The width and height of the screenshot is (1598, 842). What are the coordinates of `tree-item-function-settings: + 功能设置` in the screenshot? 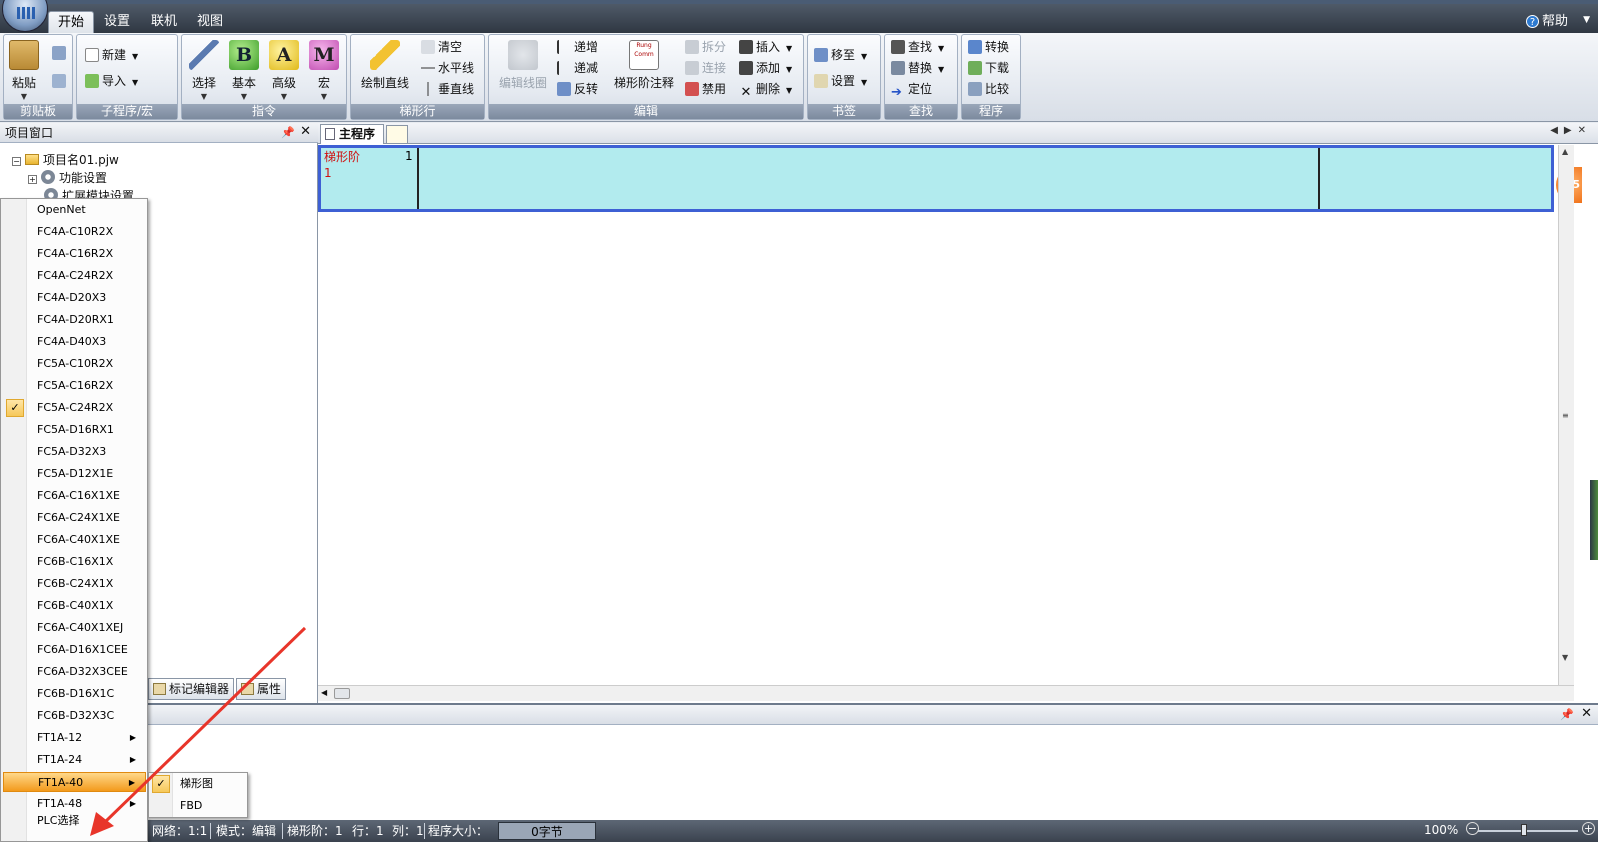 It's located at (67, 177).